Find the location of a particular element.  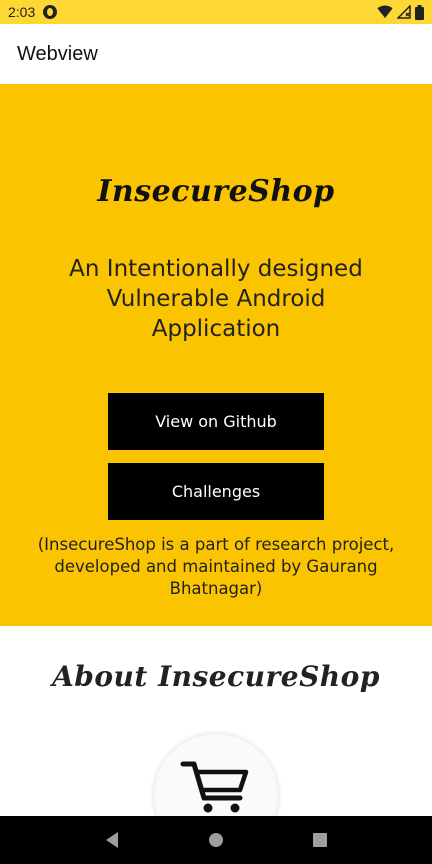

app-bar: Webview is located at coordinates (216, 54).